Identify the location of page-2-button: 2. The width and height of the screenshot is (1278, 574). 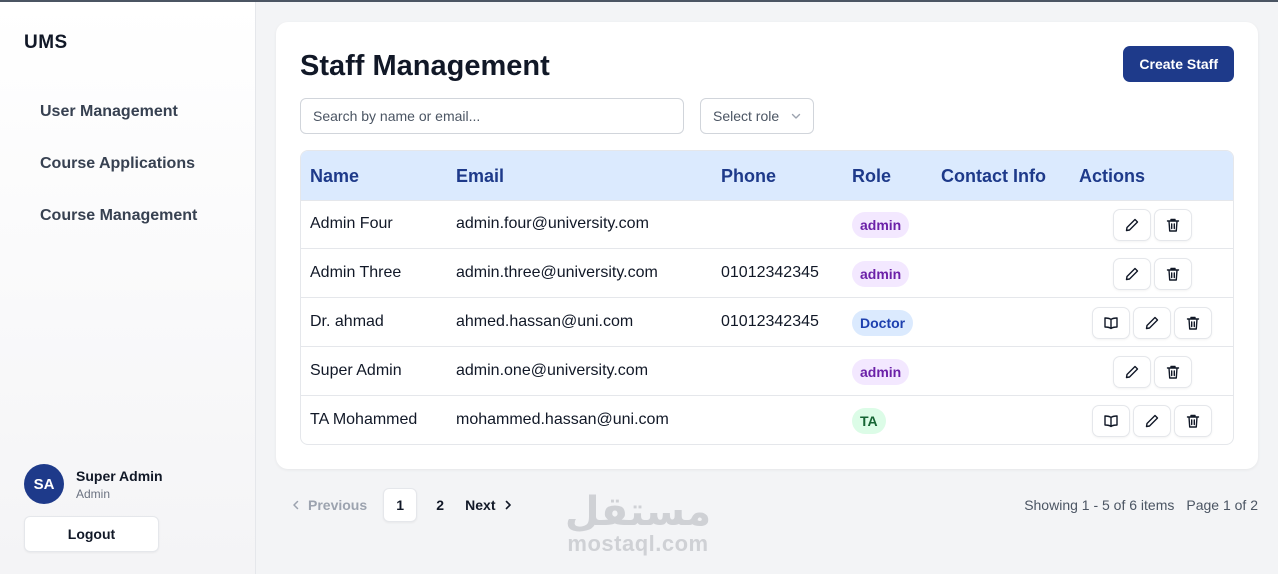
(440, 505).